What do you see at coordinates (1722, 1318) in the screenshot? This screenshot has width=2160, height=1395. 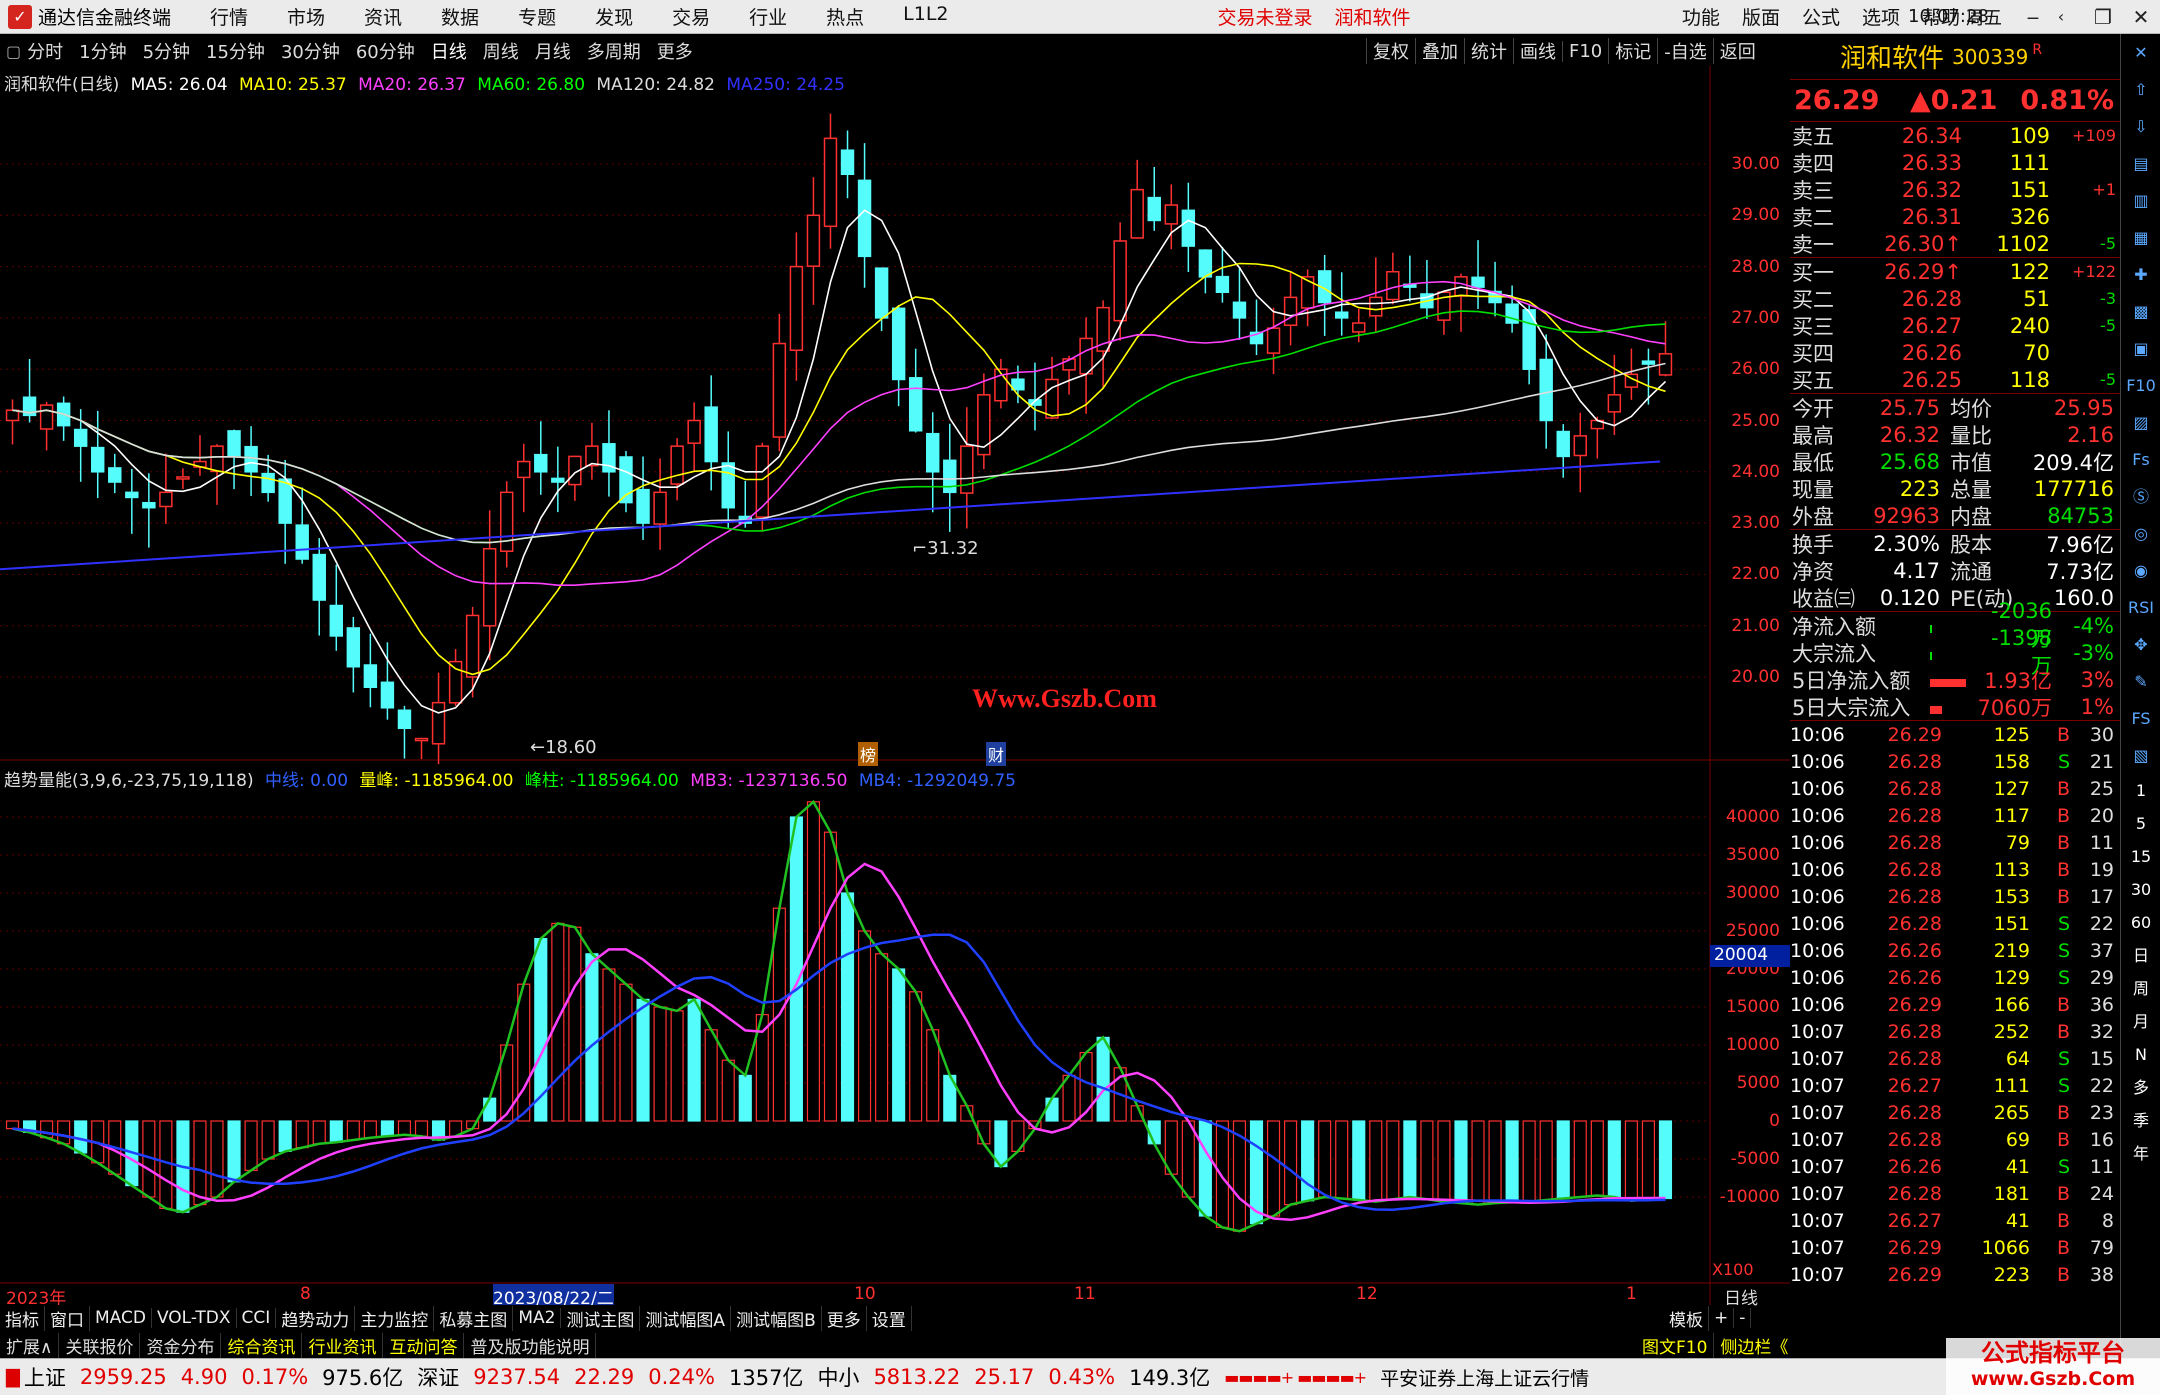 I see `template-tab-1: +` at bounding box center [1722, 1318].